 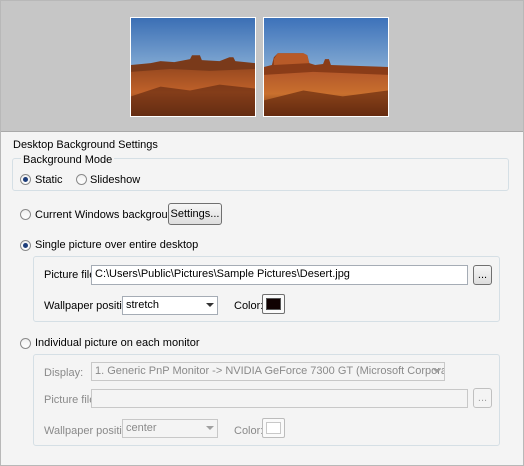 I want to click on radio-static-label: Static, so click(x=49, y=180).